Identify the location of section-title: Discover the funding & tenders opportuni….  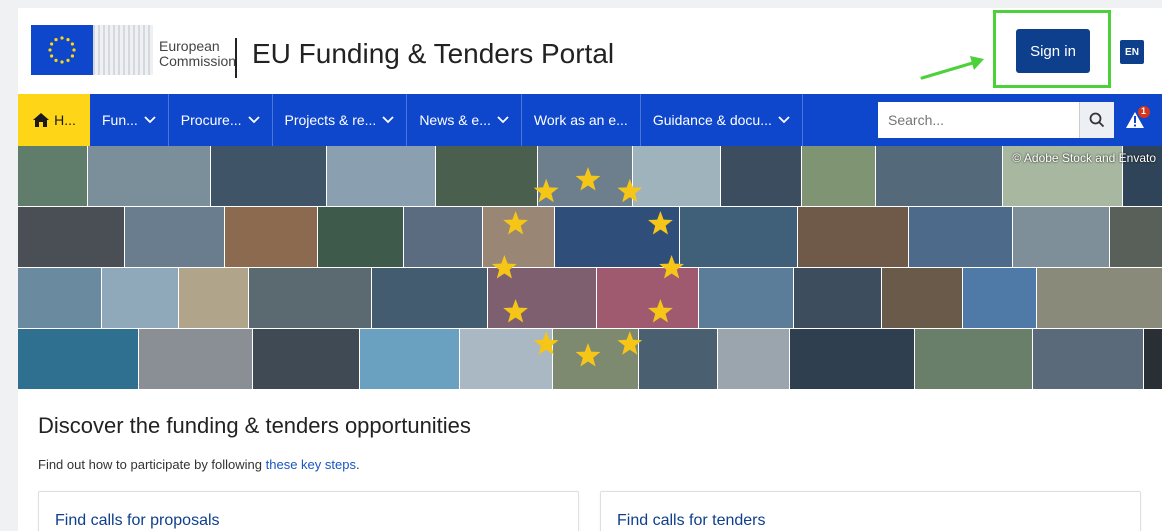
(254, 425).